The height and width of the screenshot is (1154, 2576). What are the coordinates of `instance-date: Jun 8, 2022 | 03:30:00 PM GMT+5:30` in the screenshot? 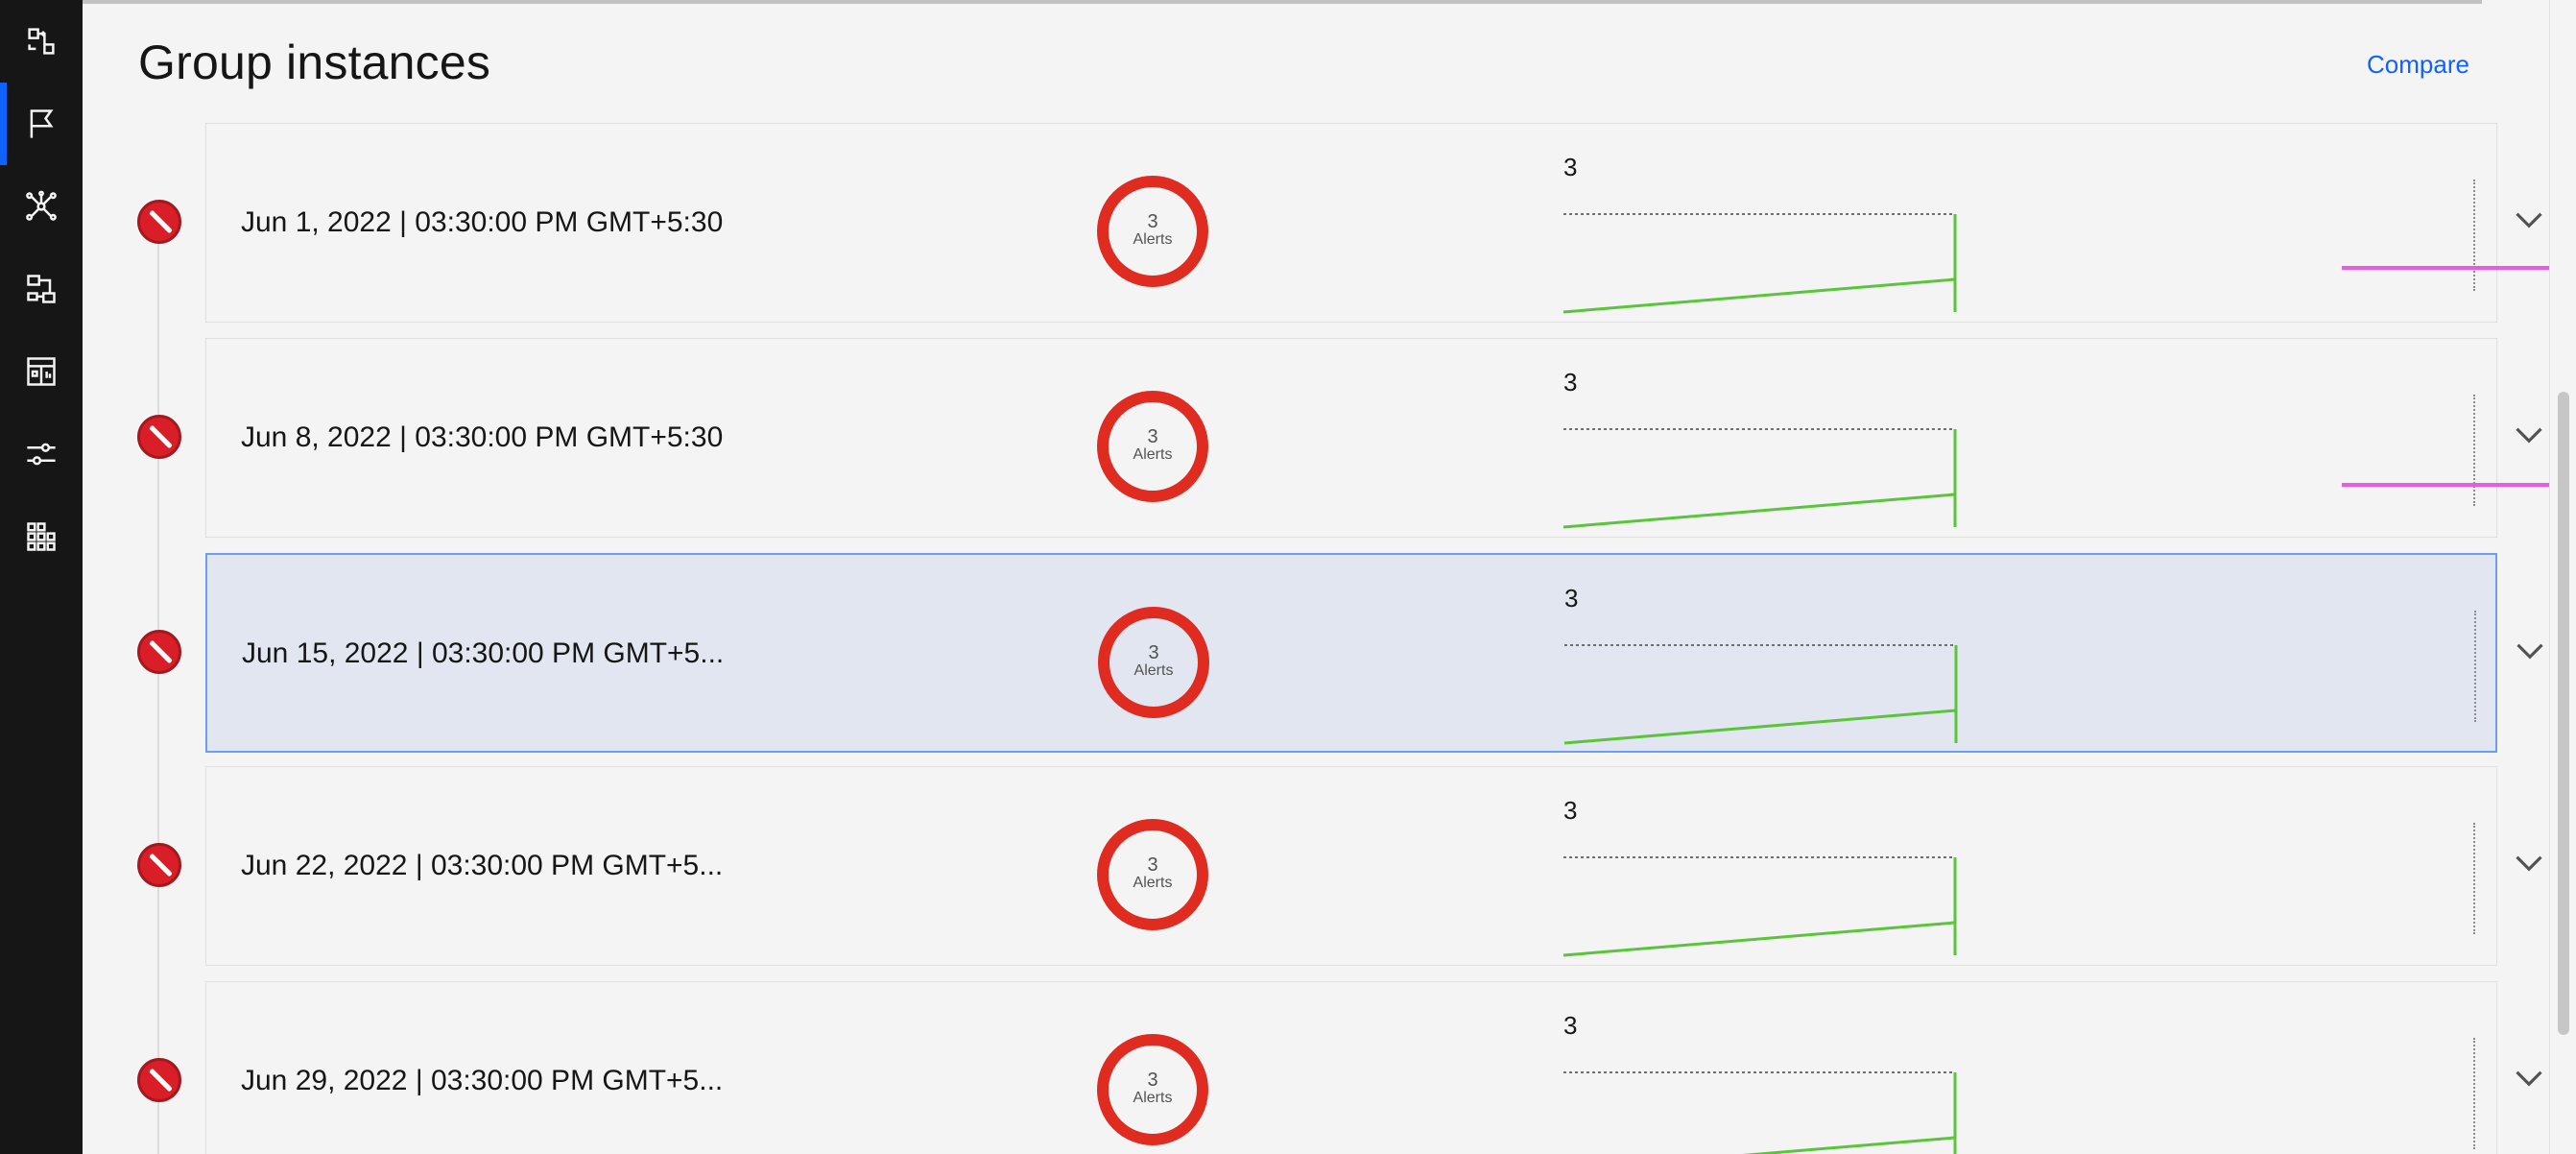 It's located at (482, 437).